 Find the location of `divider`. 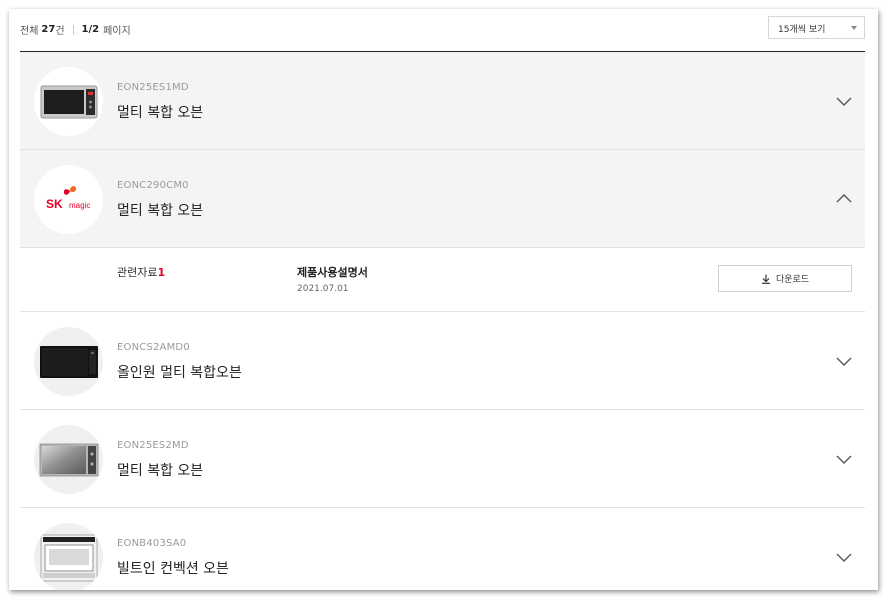

divider is located at coordinates (73, 29).